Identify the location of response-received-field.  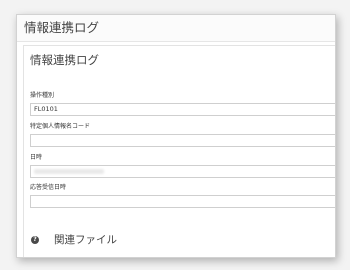
(182, 201).